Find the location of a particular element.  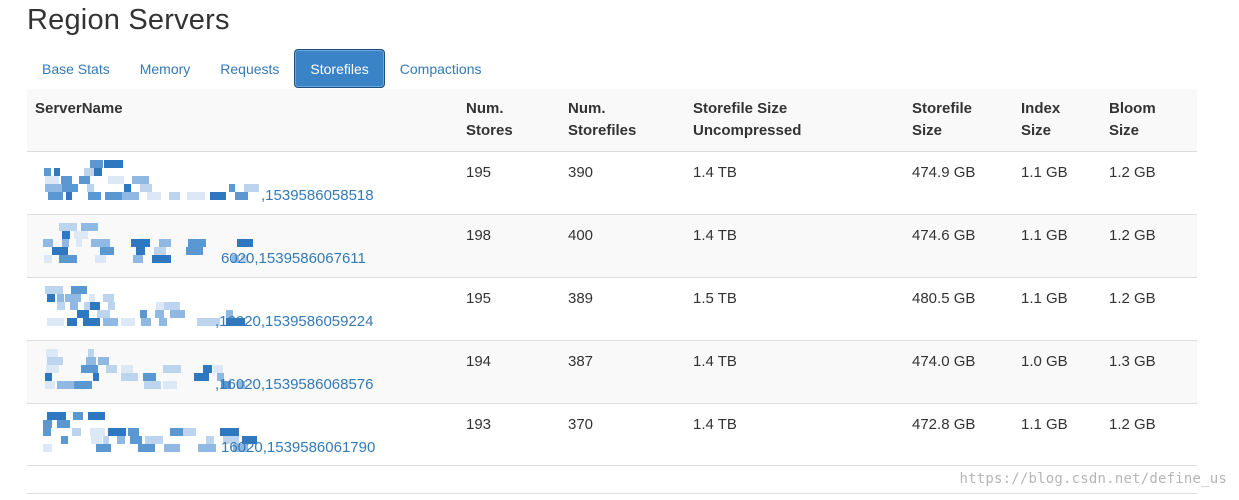

server-name-link: 16020,1539586061790 is located at coordinates (298, 448).